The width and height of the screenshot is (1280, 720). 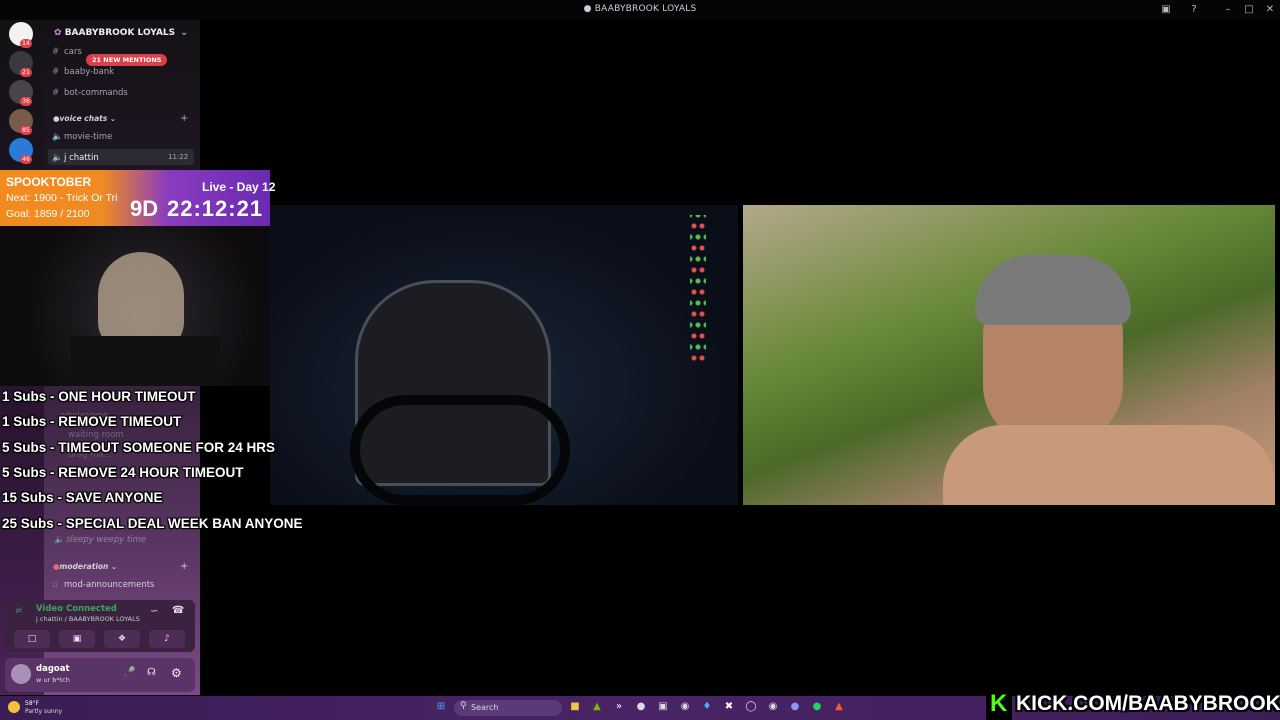 I want to click on steering-wheel, so click(x=460, y=450).